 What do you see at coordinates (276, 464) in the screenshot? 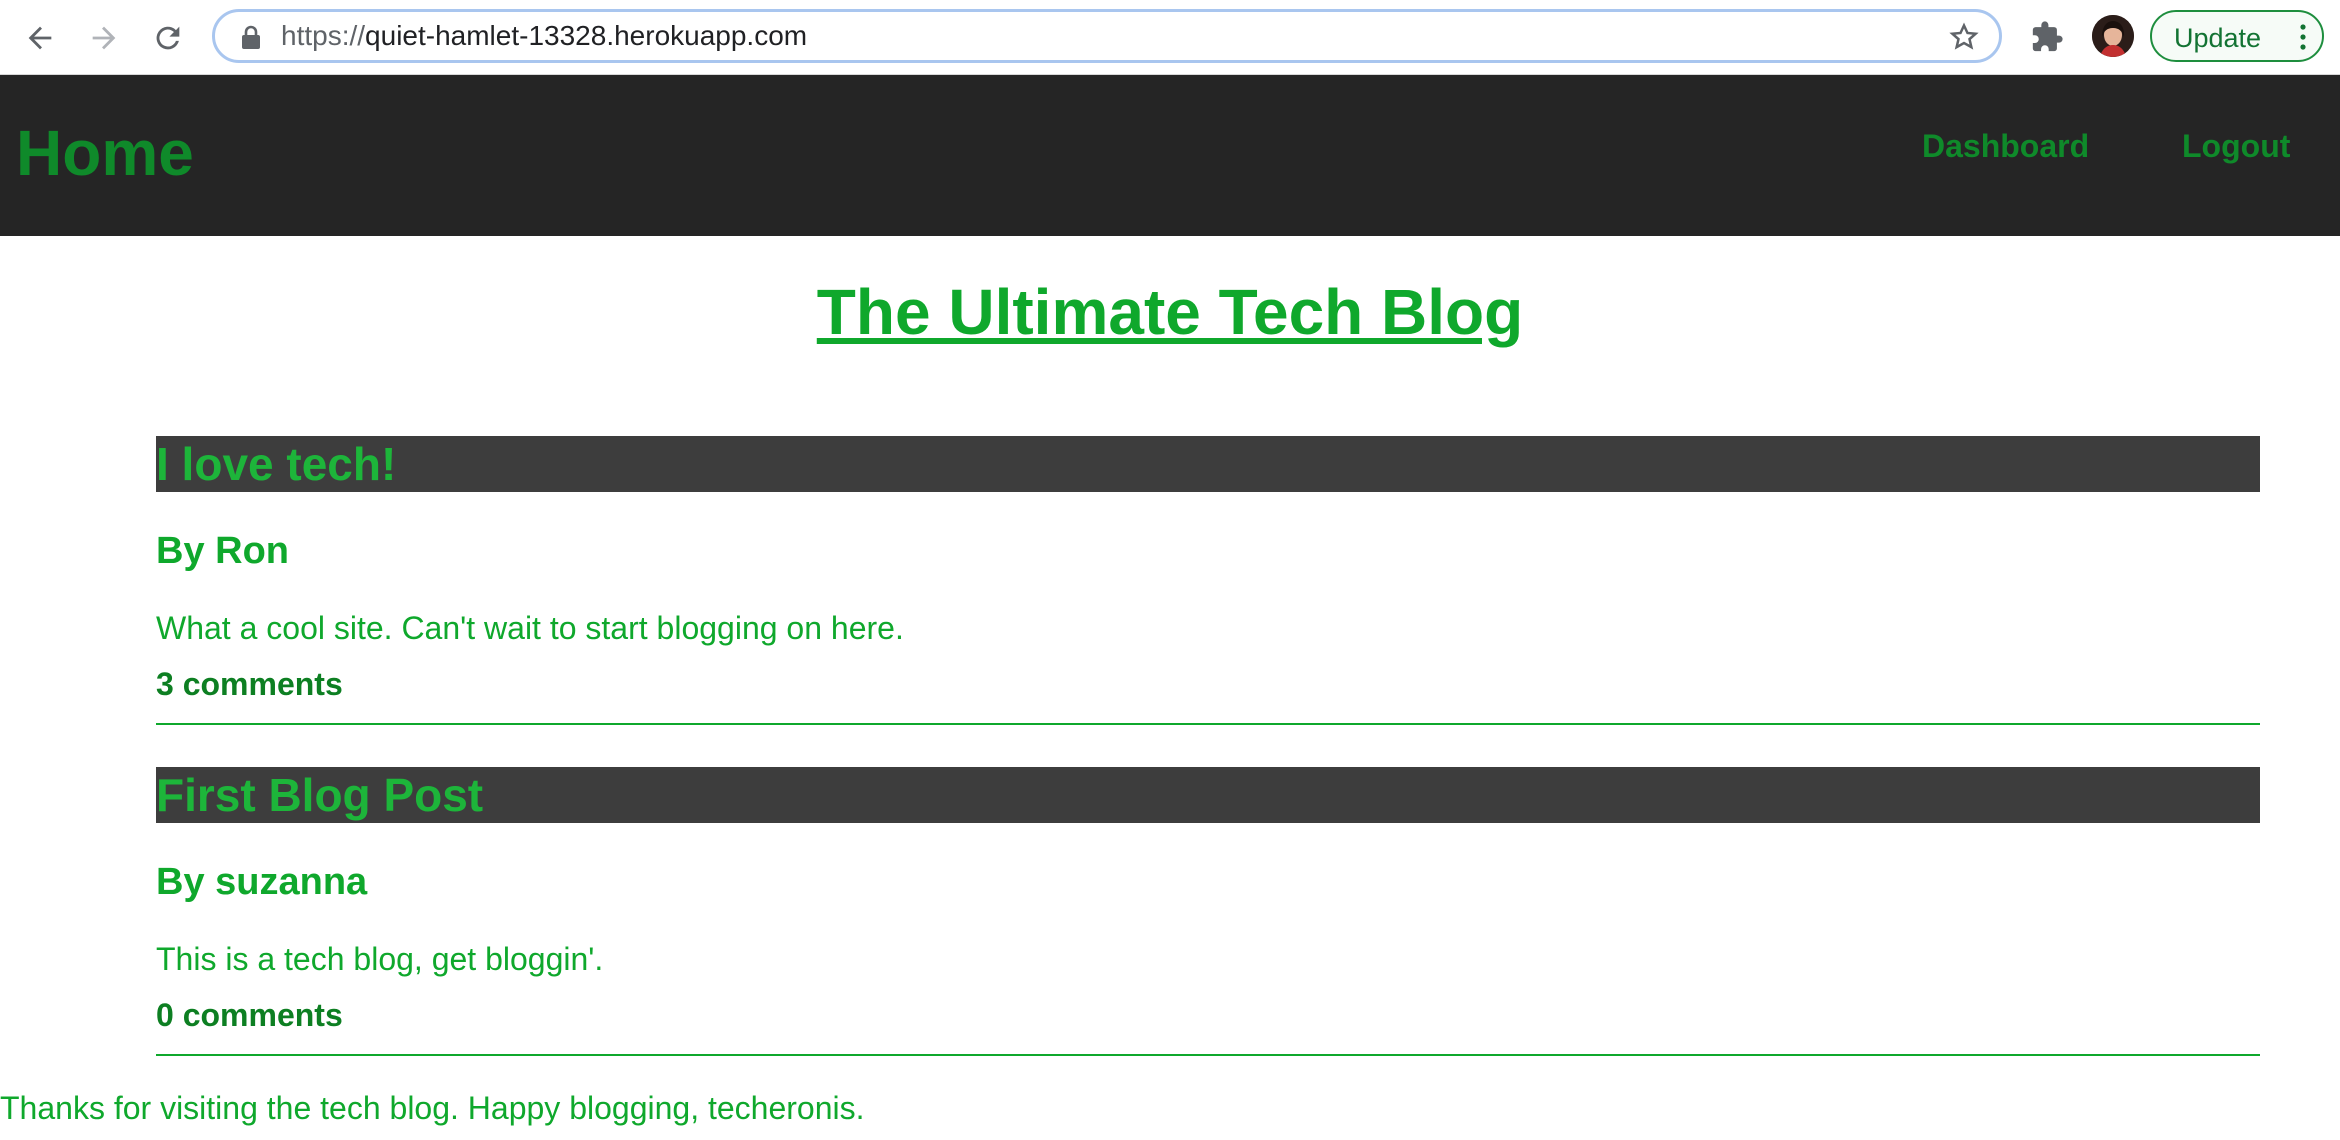
I see `post-title: I love tech!` at bounding box center [276, 464].